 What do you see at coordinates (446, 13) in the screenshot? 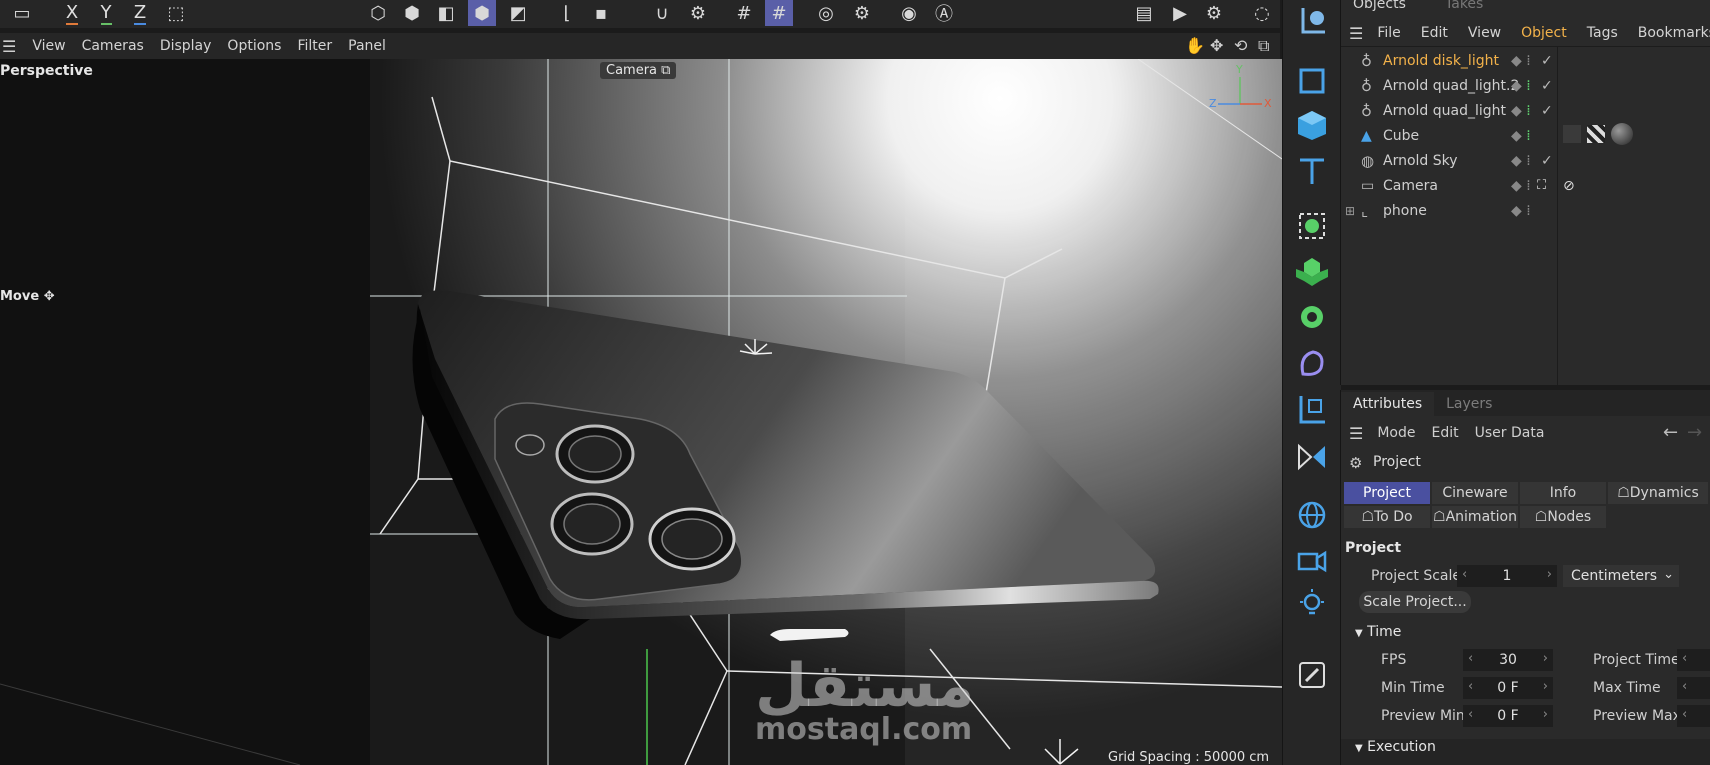
I see `polygons-mode-icon: ◧` at bounding box center [446, 13].